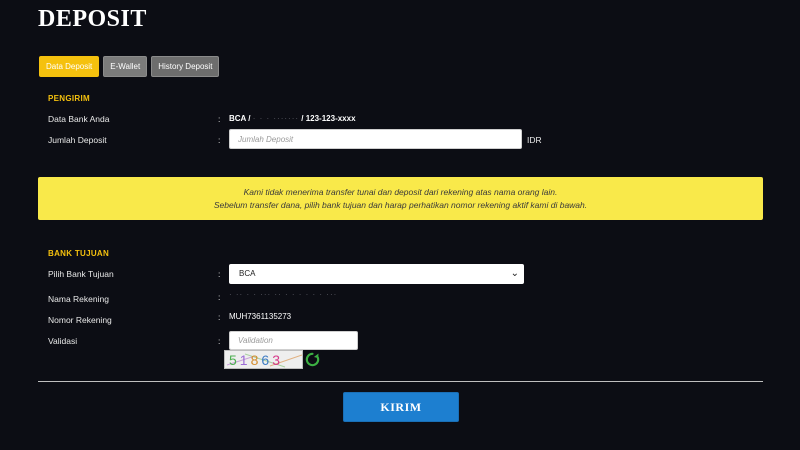  I want to click on captcha-char: 1, so click(245, 360).